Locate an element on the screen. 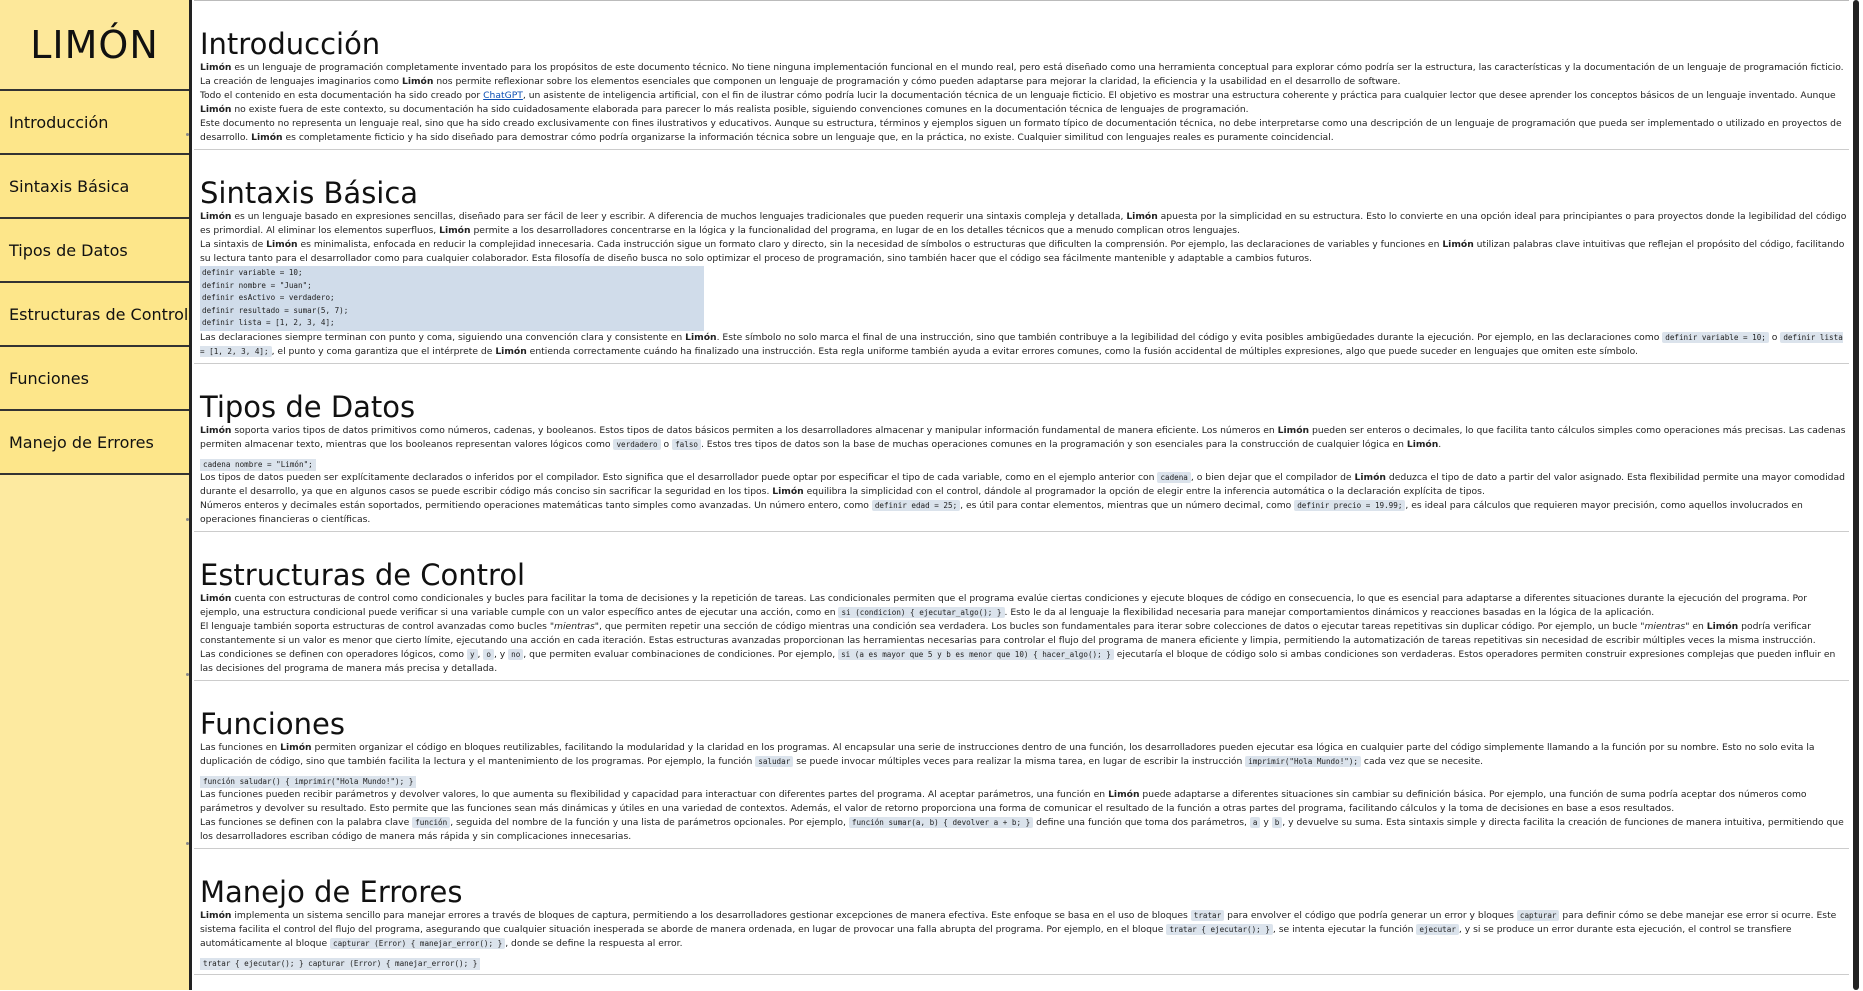 The height and width of the screenshot is (991, 1863). section-title: Funciones is located at coordinates (272, 723).